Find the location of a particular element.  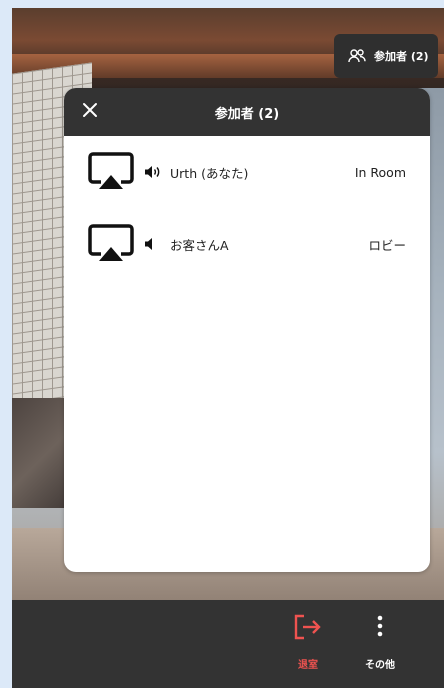

participants-button: 参加者 (2) is located at coordinates (386, 56).